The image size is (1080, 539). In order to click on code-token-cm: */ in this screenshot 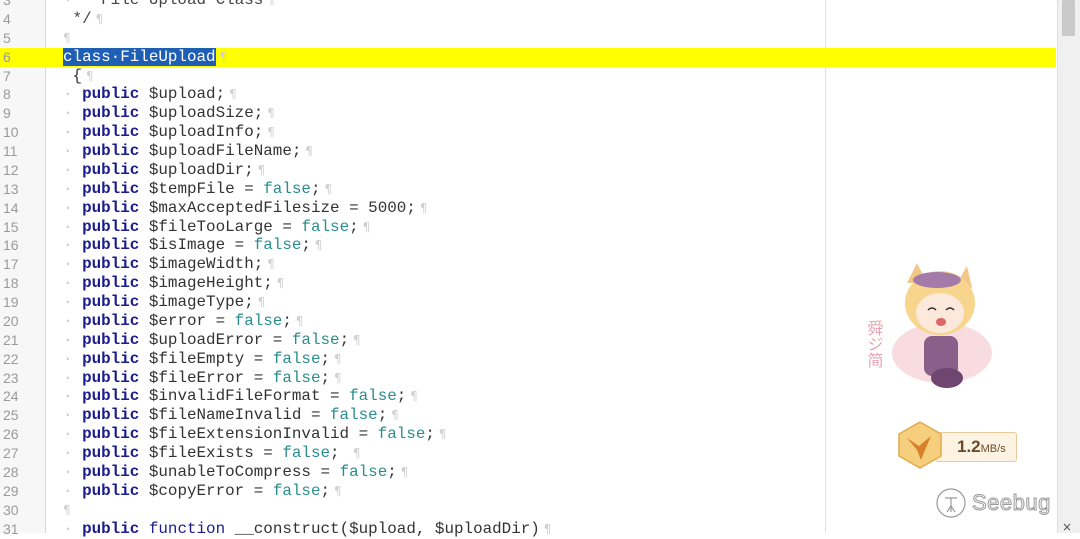, I will do `click(82, 18)`.